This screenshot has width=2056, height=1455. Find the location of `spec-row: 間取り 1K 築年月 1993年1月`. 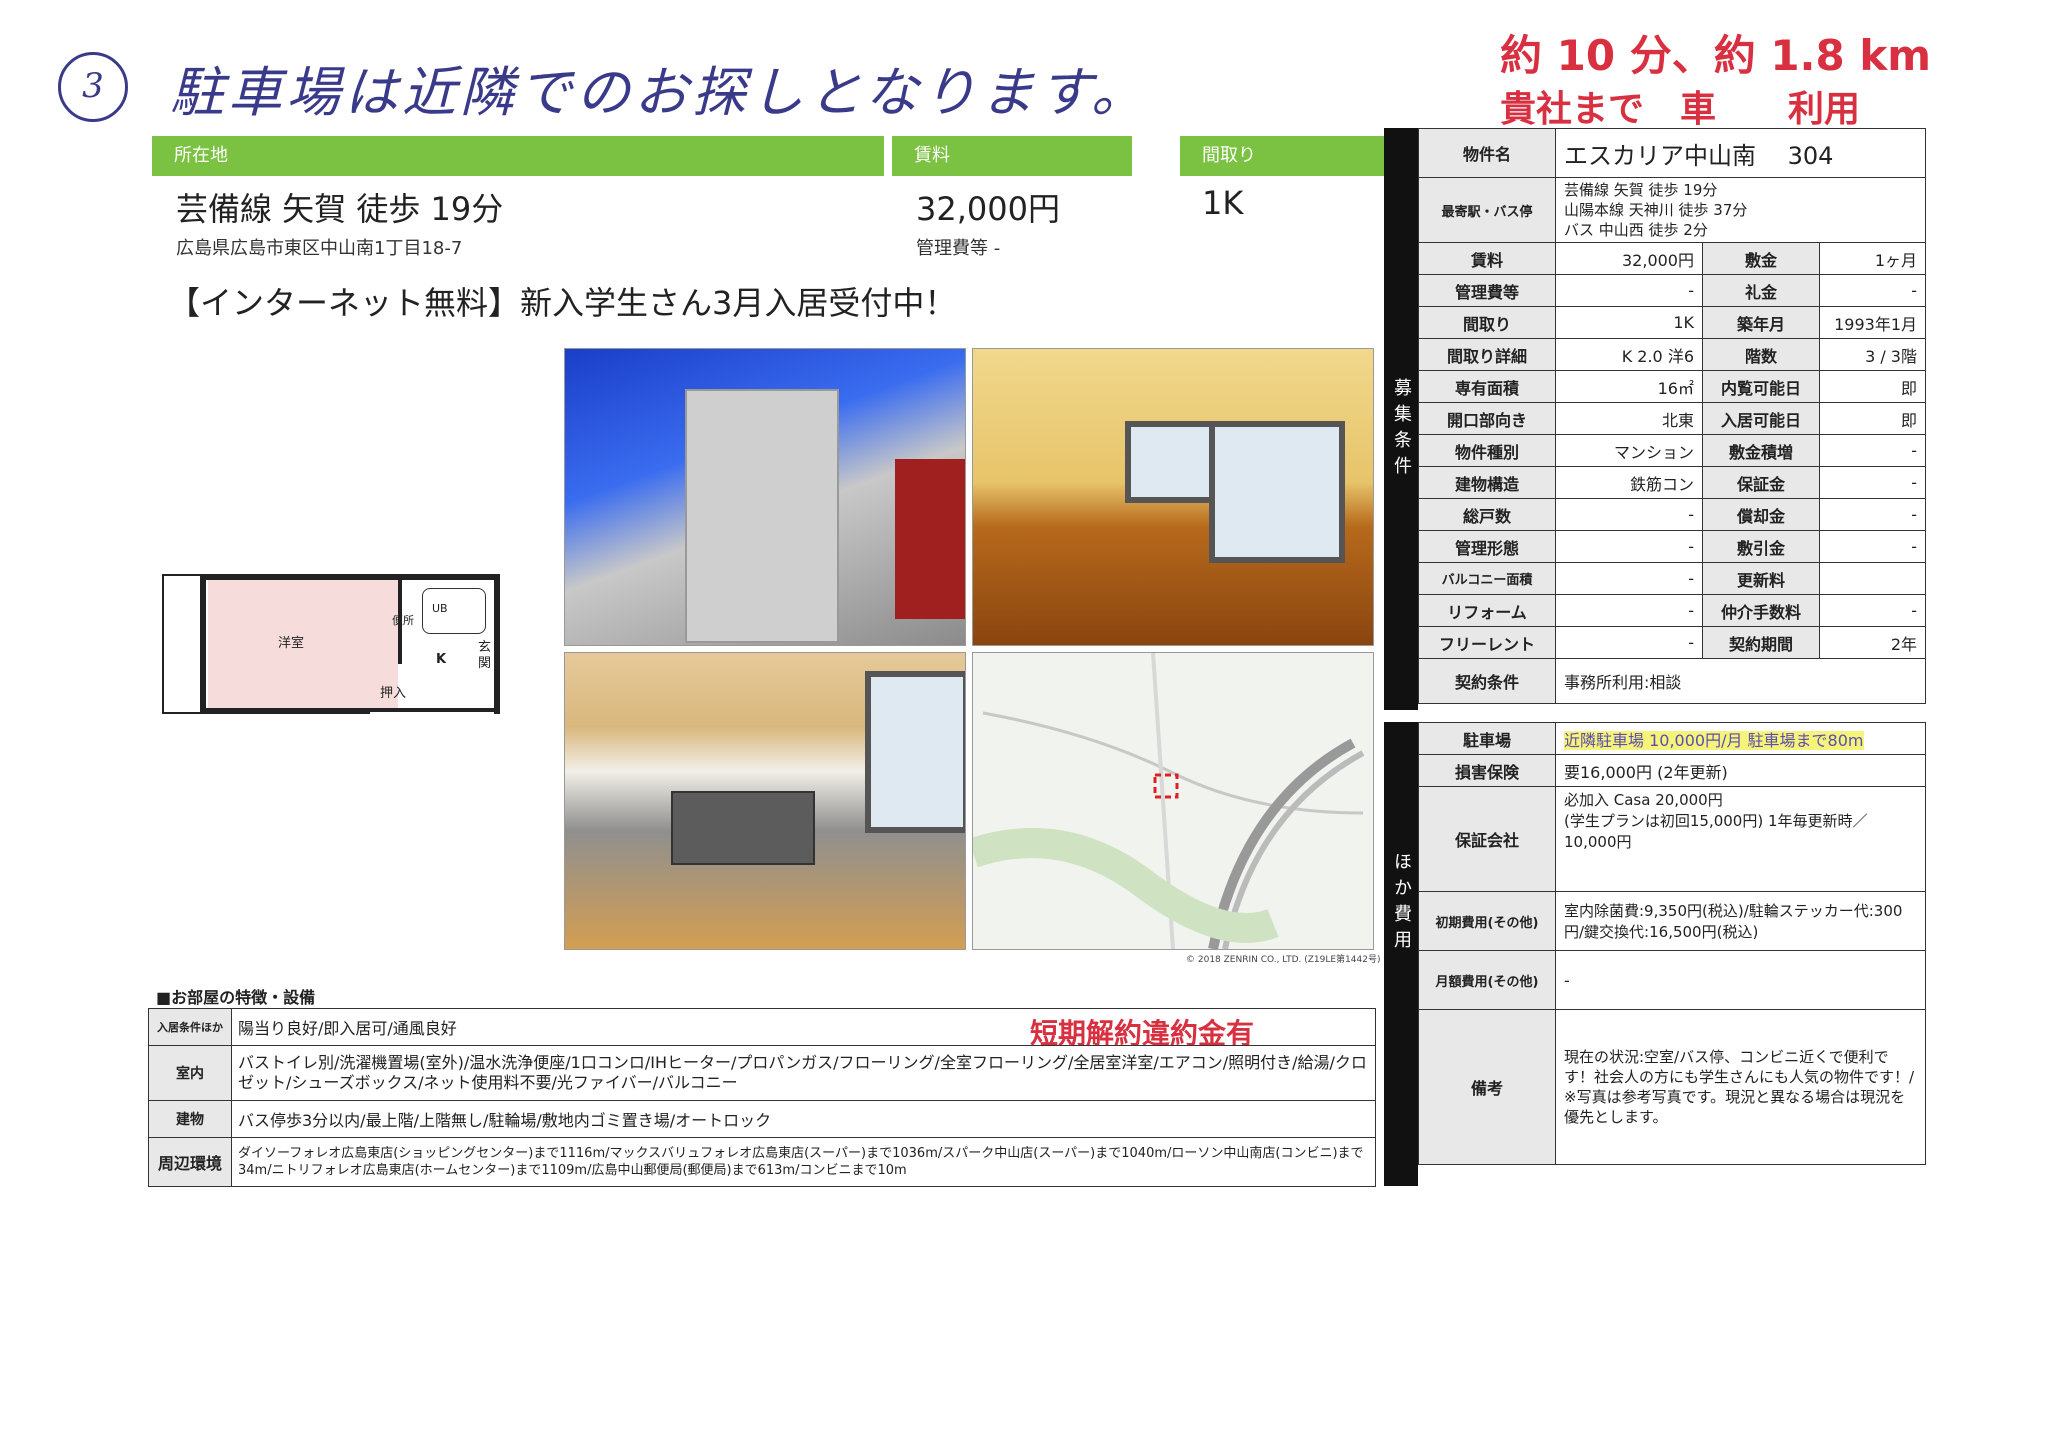

spec-row: 間取り 1K 築年月 1993年1月 is located at coordinates (1672, 322).